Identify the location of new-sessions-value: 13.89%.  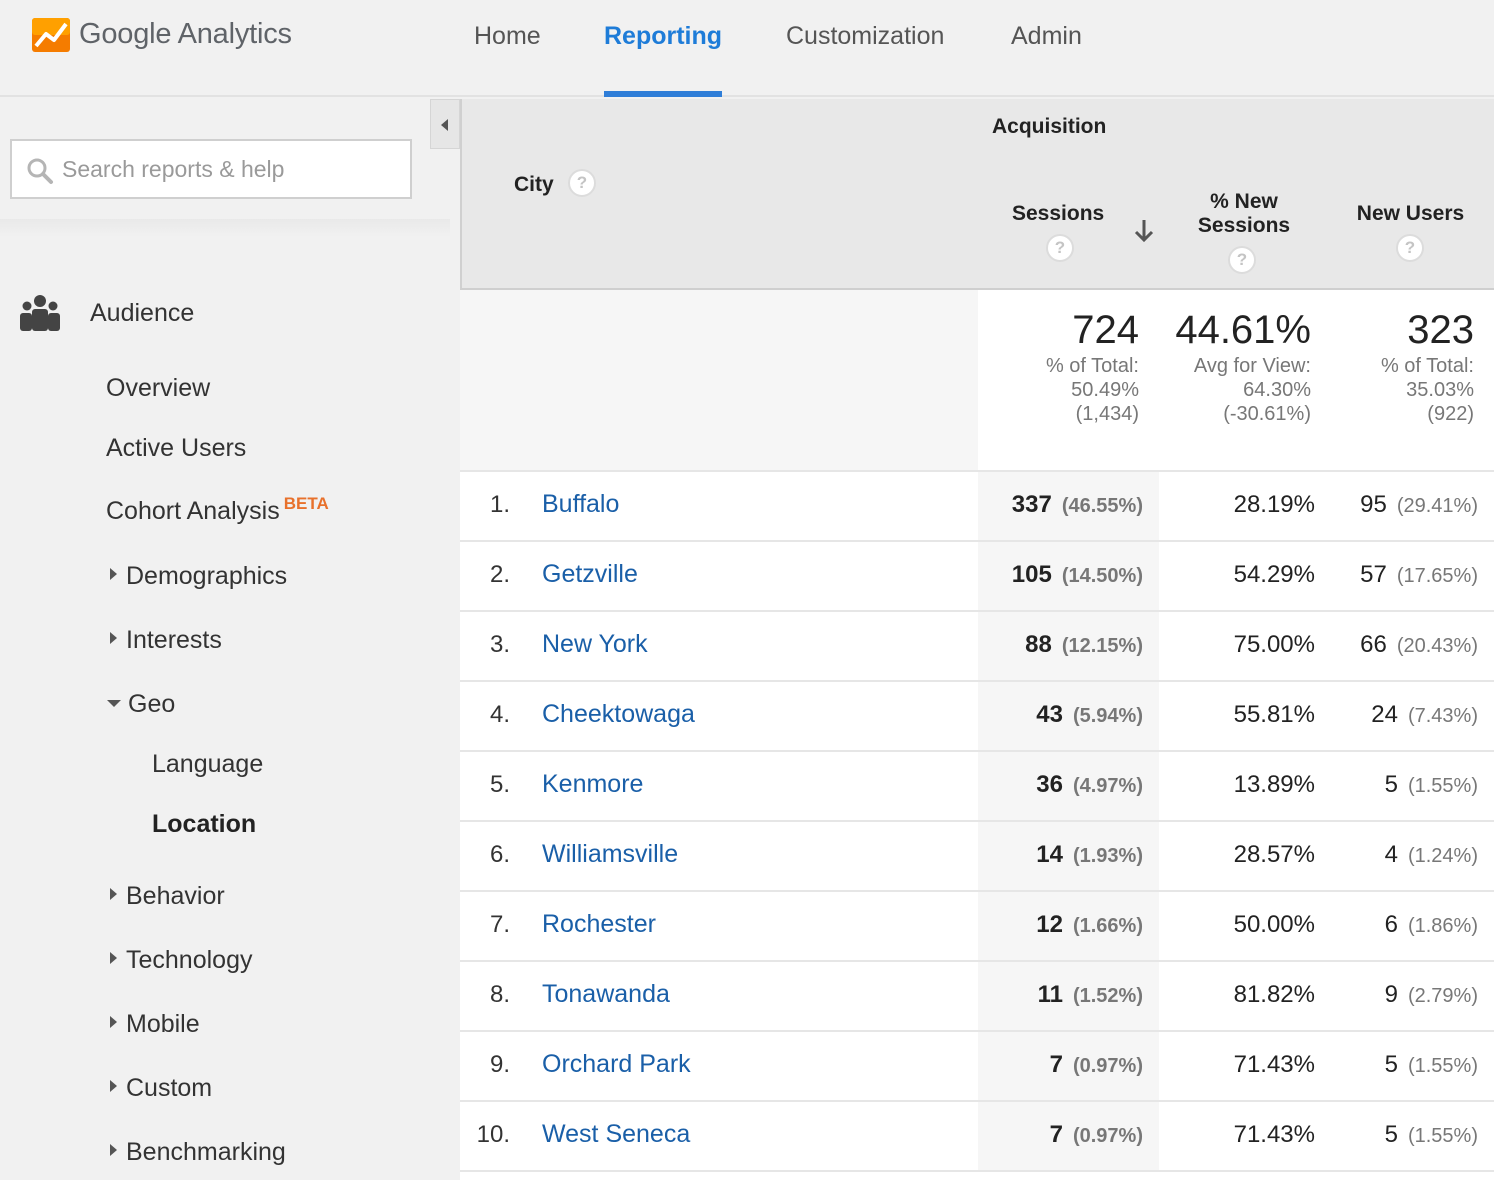
(1274, 784).